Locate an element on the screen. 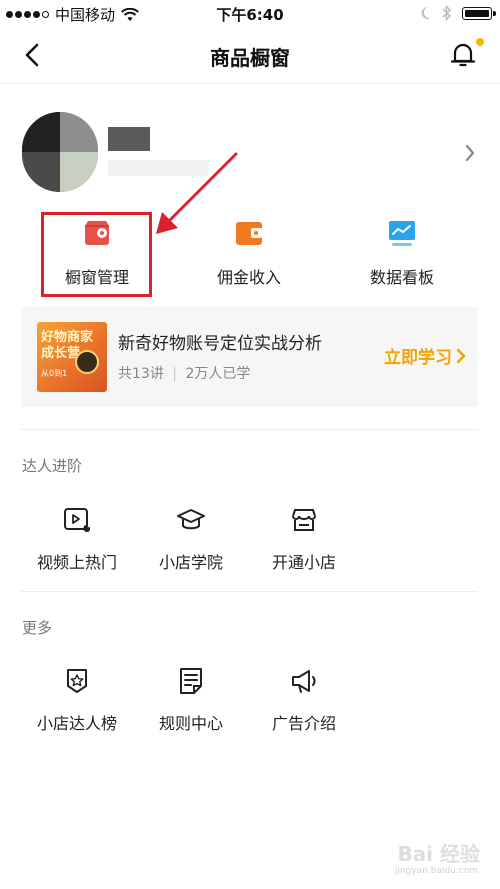  megaphone-icon is located at coordinates (304, 681).